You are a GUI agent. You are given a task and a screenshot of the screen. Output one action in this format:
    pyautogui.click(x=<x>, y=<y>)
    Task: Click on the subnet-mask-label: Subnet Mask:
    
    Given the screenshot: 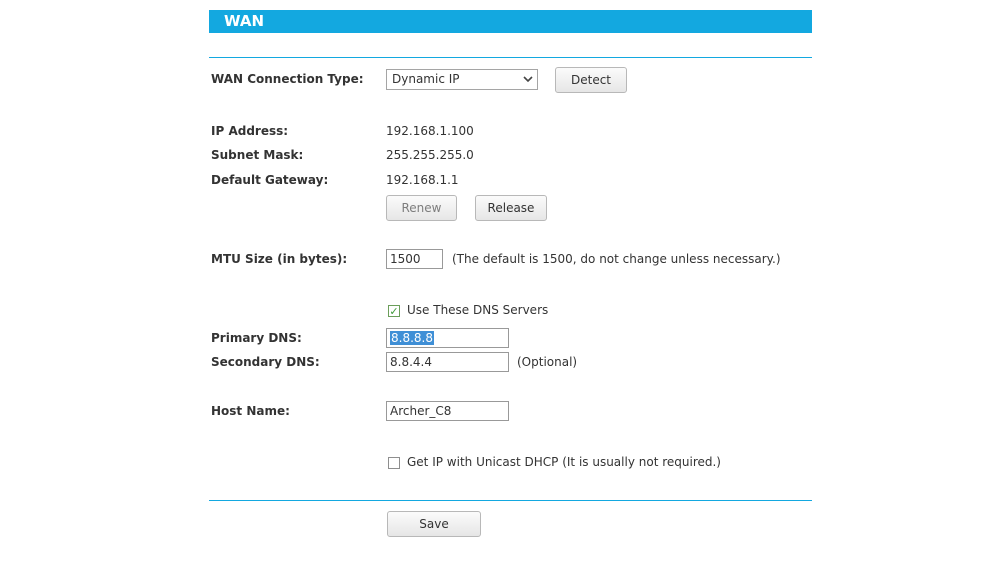 What is the action you would take?
    pyautogui.click(x=257, y=155)
    